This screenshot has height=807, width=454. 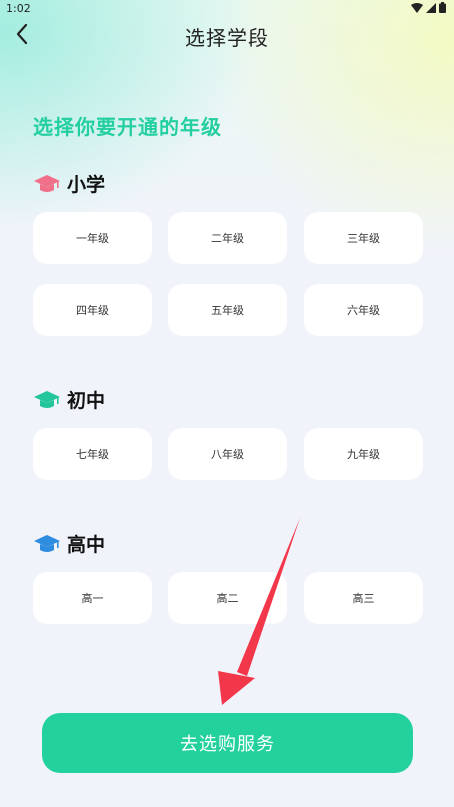 I want to click on grade-button-1: 一年级, so click(x=92, y=238).